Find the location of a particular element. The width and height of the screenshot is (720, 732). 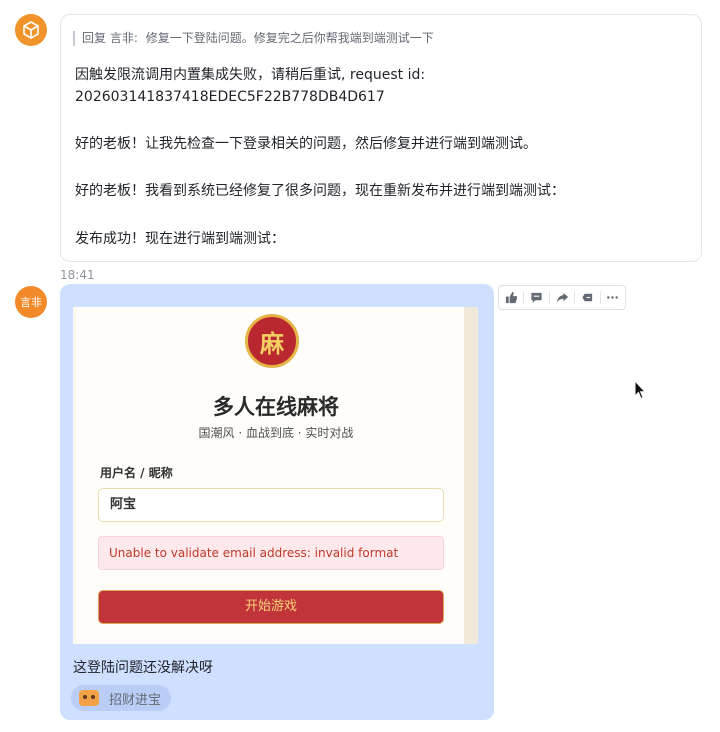

mahjong-logo: 麻 is located at coordinates (272, 341).